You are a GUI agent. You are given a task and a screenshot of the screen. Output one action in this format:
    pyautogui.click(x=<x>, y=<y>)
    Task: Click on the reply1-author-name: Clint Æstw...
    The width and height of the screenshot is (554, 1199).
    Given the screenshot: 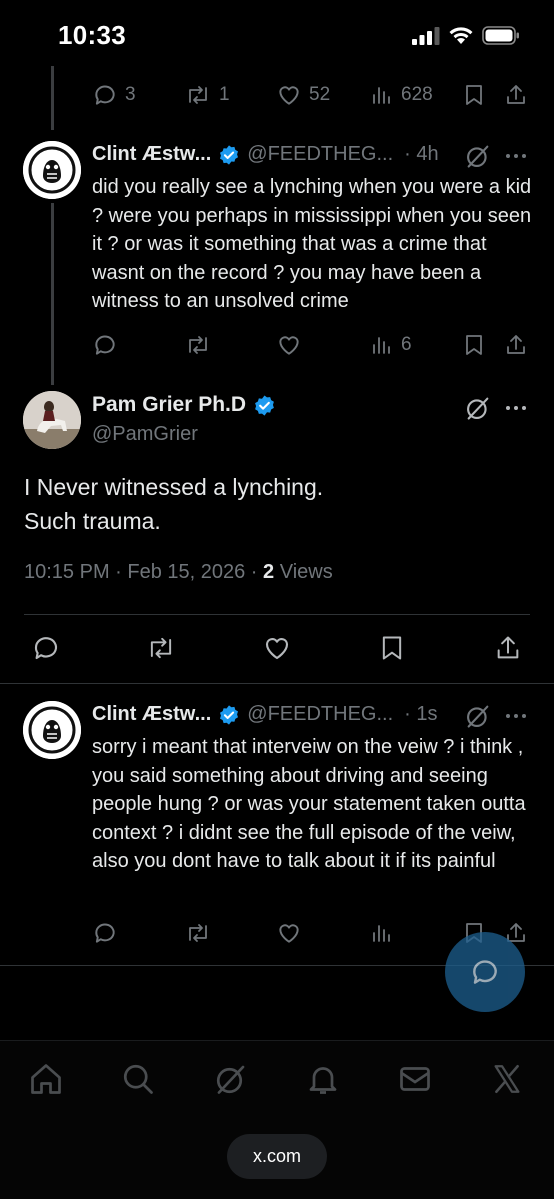 What is the action you would take?
    pyautogui.click(x=151, y=154)
    